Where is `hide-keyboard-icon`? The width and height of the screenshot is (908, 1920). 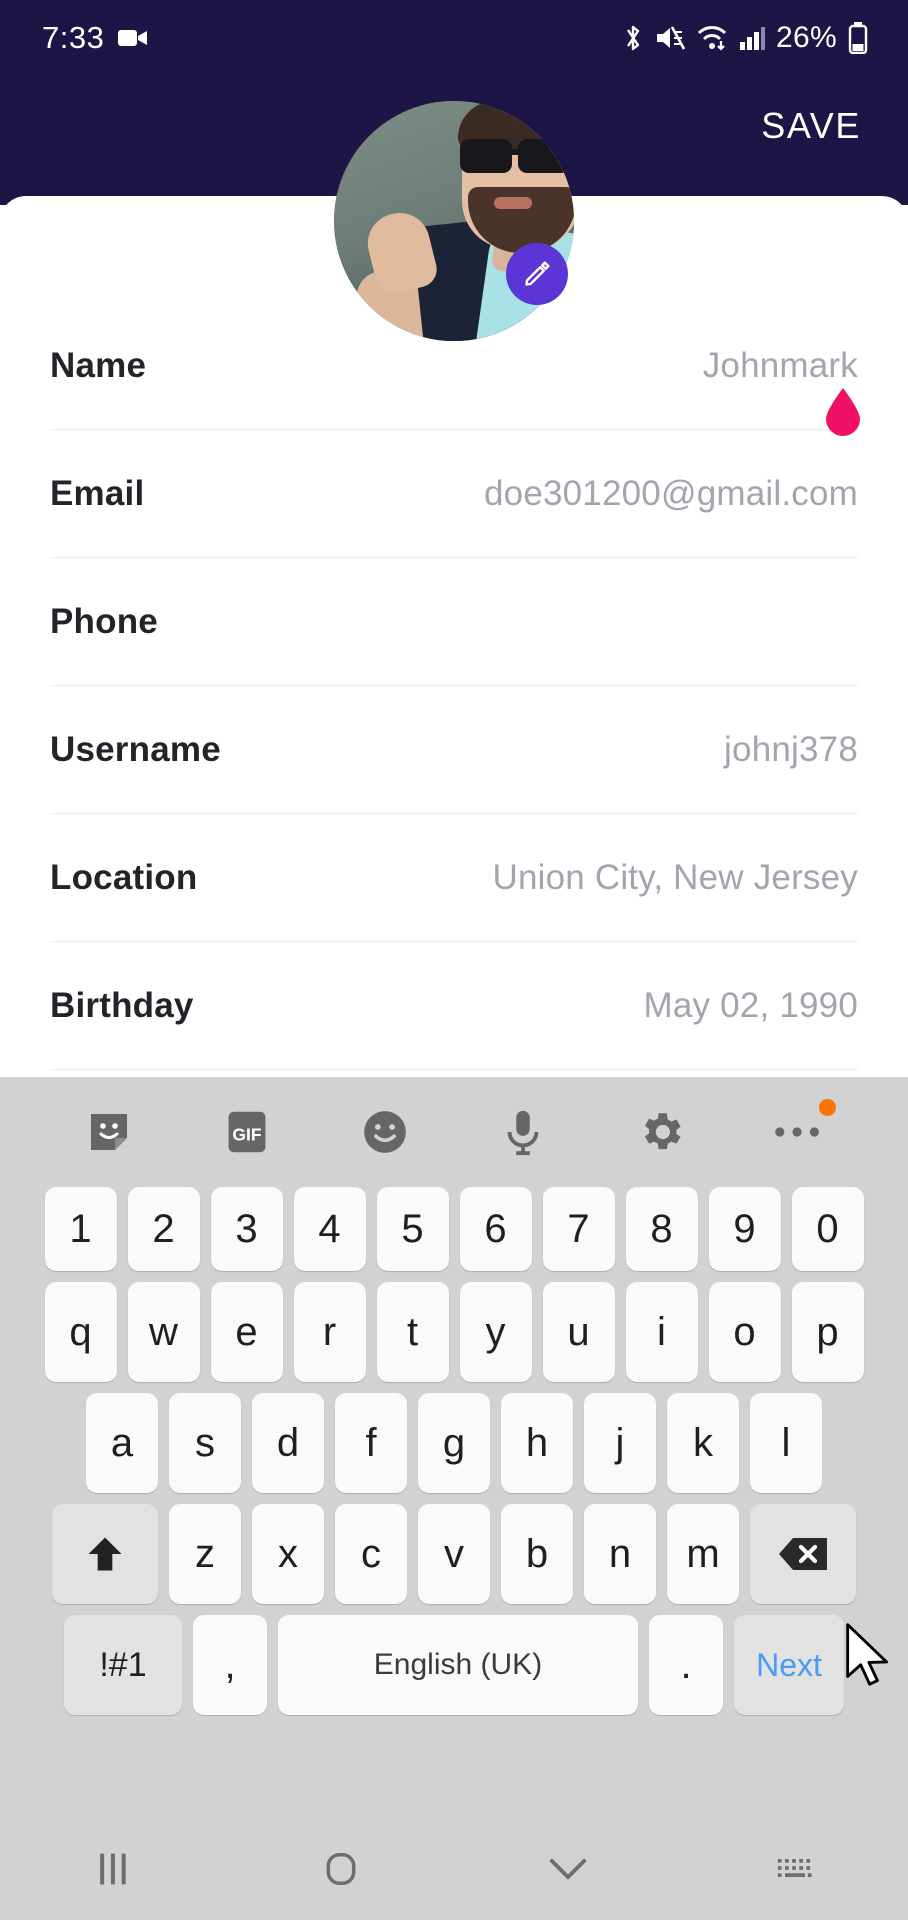 hide-keyboard-icon is located at coordinates (568, 1869).